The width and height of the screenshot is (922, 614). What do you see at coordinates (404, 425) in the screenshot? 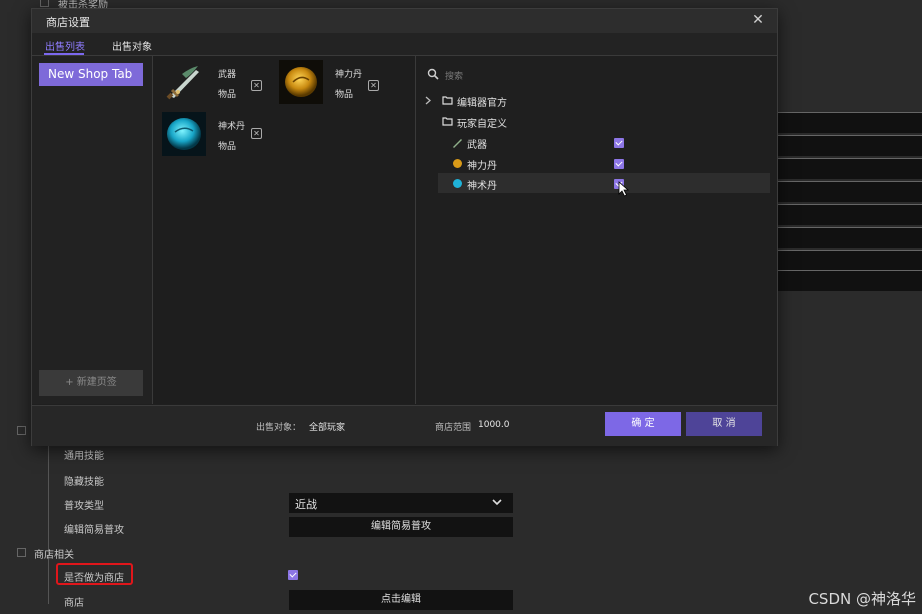
I see `dialog-footer: 出售对象： 全部玩家 商店范围 1000.0 确 定 取 消` at bounding box center [404, 425].